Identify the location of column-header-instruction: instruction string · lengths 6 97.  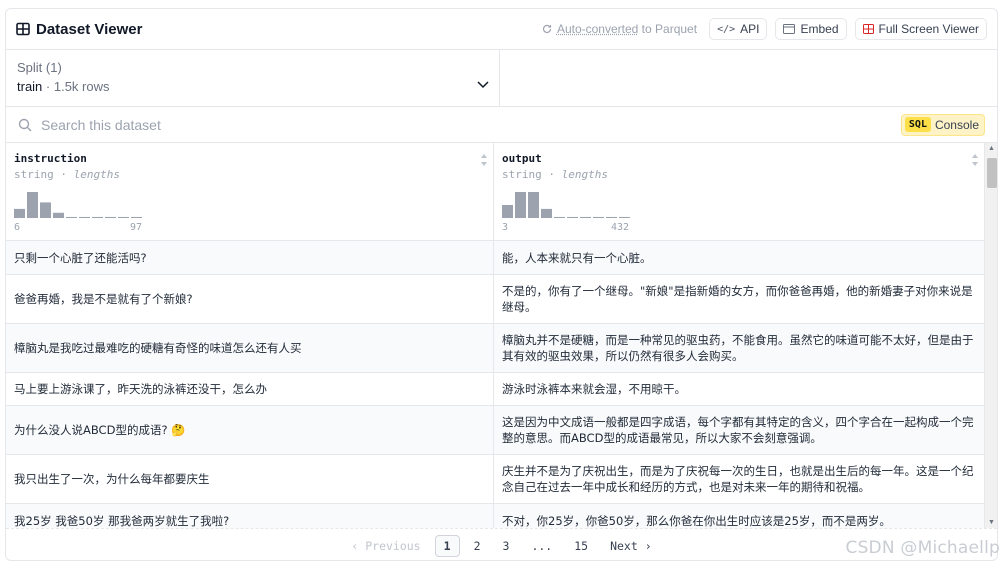
(250, 192).